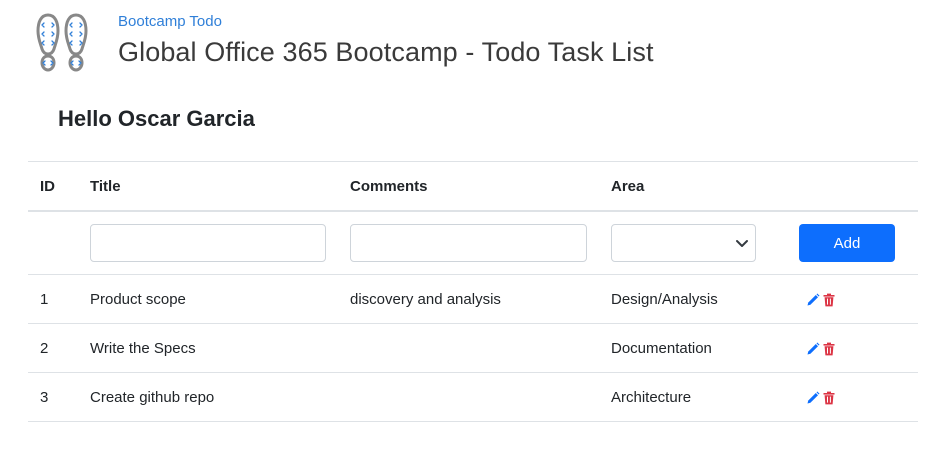 This screenshot has height=470, width=939. I want to click on task-area: Architecture, so click(683, 397).